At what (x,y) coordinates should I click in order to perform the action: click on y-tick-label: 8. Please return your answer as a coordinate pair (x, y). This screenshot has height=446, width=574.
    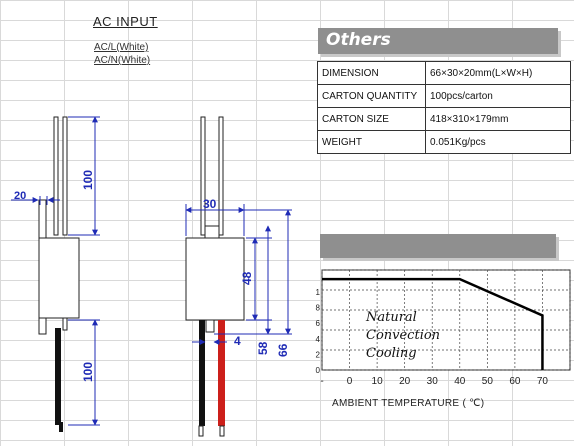
    Looking at the image, I should click on (318, 308).